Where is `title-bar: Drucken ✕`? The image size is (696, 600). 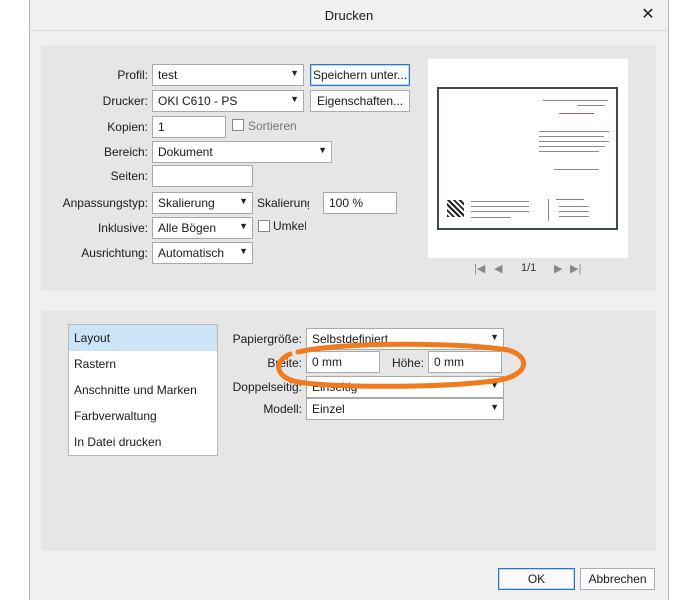
title-bar: Drucken ✕ is located at coordinates (349, 15).